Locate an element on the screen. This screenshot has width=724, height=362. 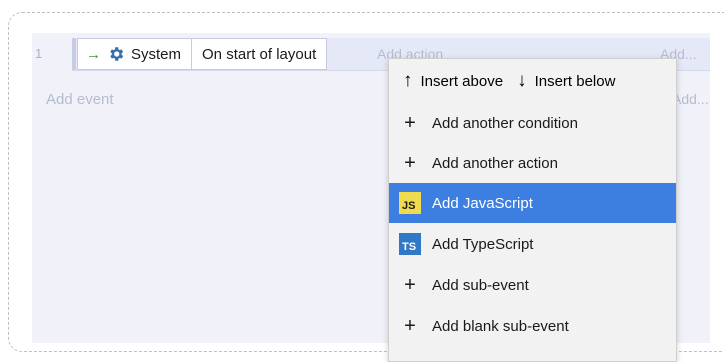
menu-item-add-condition: + Add another condition is located at coordinates (532, 123).